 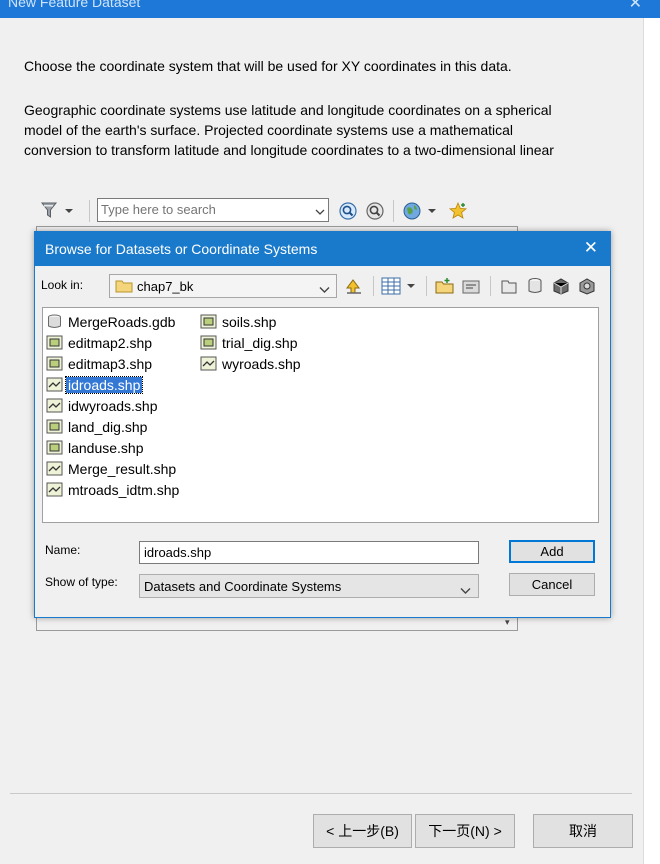 I want to click on list-item: editmap2.shp, so click(x=100, y=342).